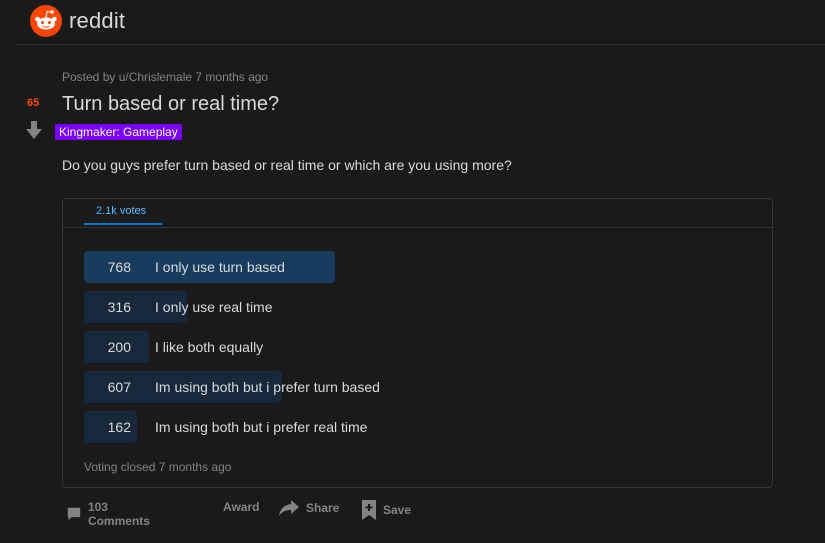  Describe the element at coordinates (158, 467) in the screenshot. I see `poll-status: Voting closed 7 months ago` at that location.